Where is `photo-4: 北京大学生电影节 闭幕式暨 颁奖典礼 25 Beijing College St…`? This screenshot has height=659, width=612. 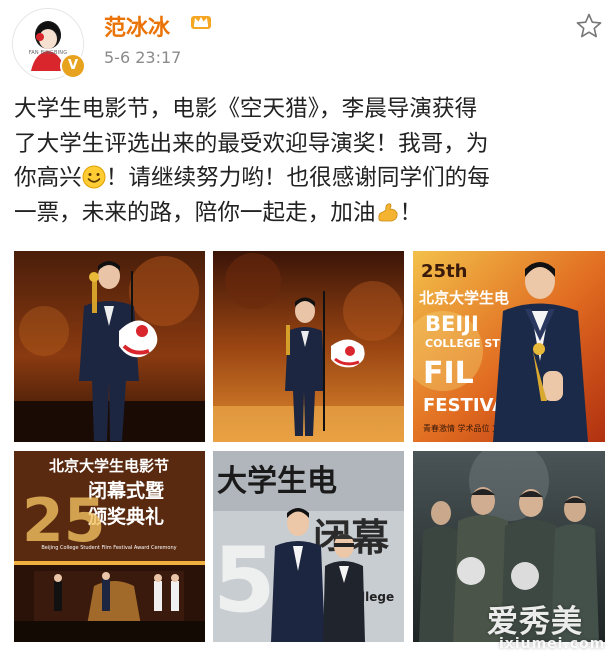 photo-4: 北京大学生电影节 闭幕式暨 颁奖典礼 25 Beijing College St… is located at coordinates (109, 546).